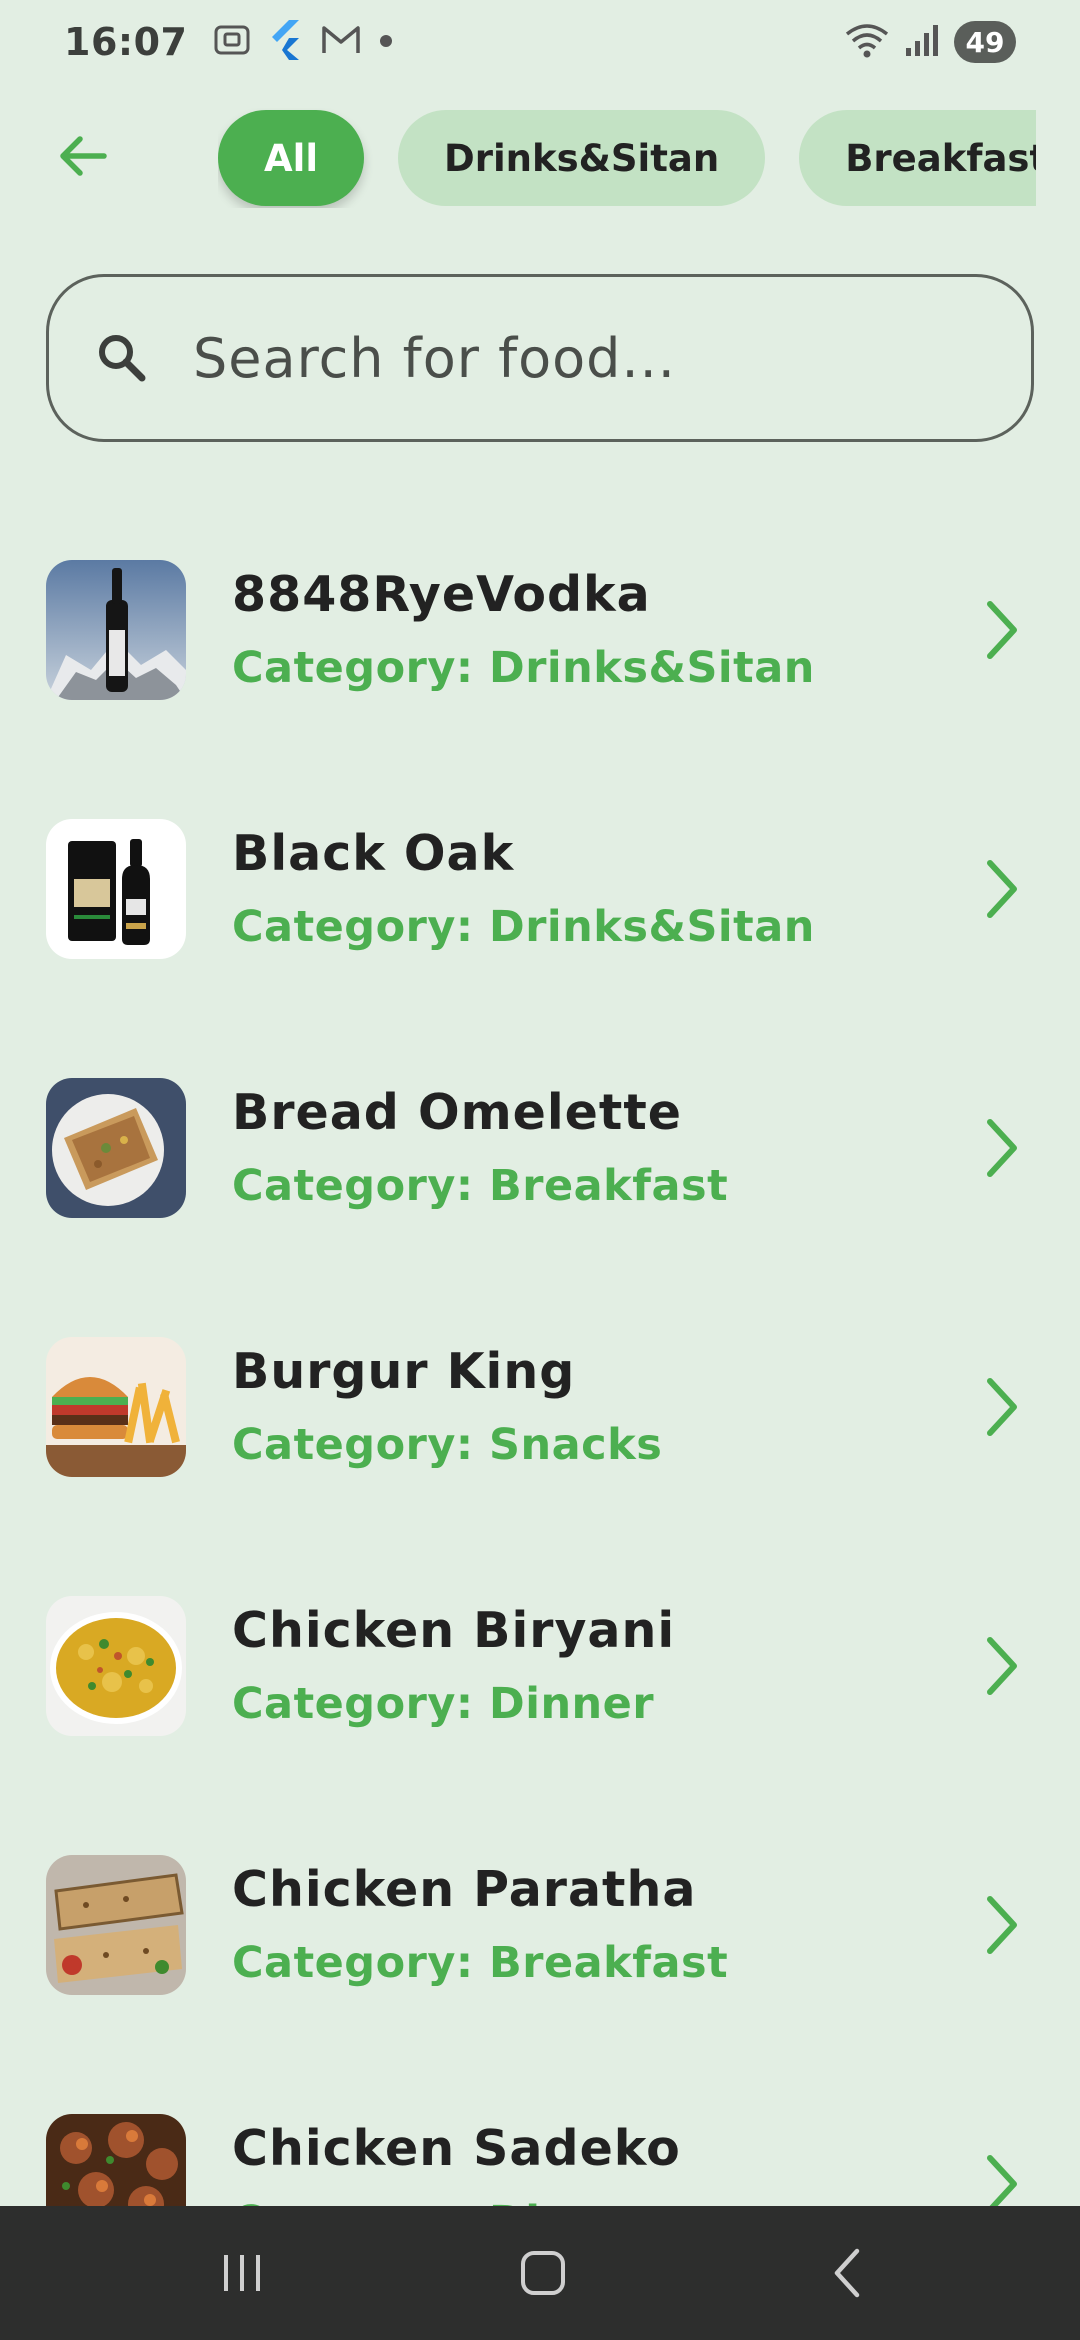 The width and height of the screenshot is (1080, 2340). I want to click on food-category: Category: Snacks, so click(447, 1445).